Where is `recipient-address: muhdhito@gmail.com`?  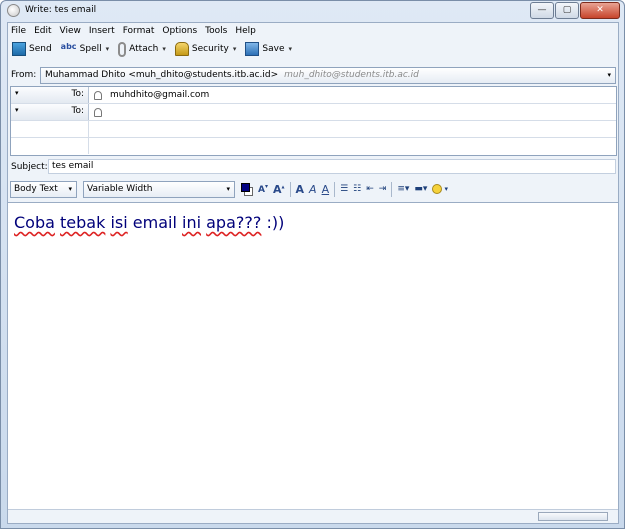 recipient-address: muhdhito@gmail.com is located at coordinates (160, 95).